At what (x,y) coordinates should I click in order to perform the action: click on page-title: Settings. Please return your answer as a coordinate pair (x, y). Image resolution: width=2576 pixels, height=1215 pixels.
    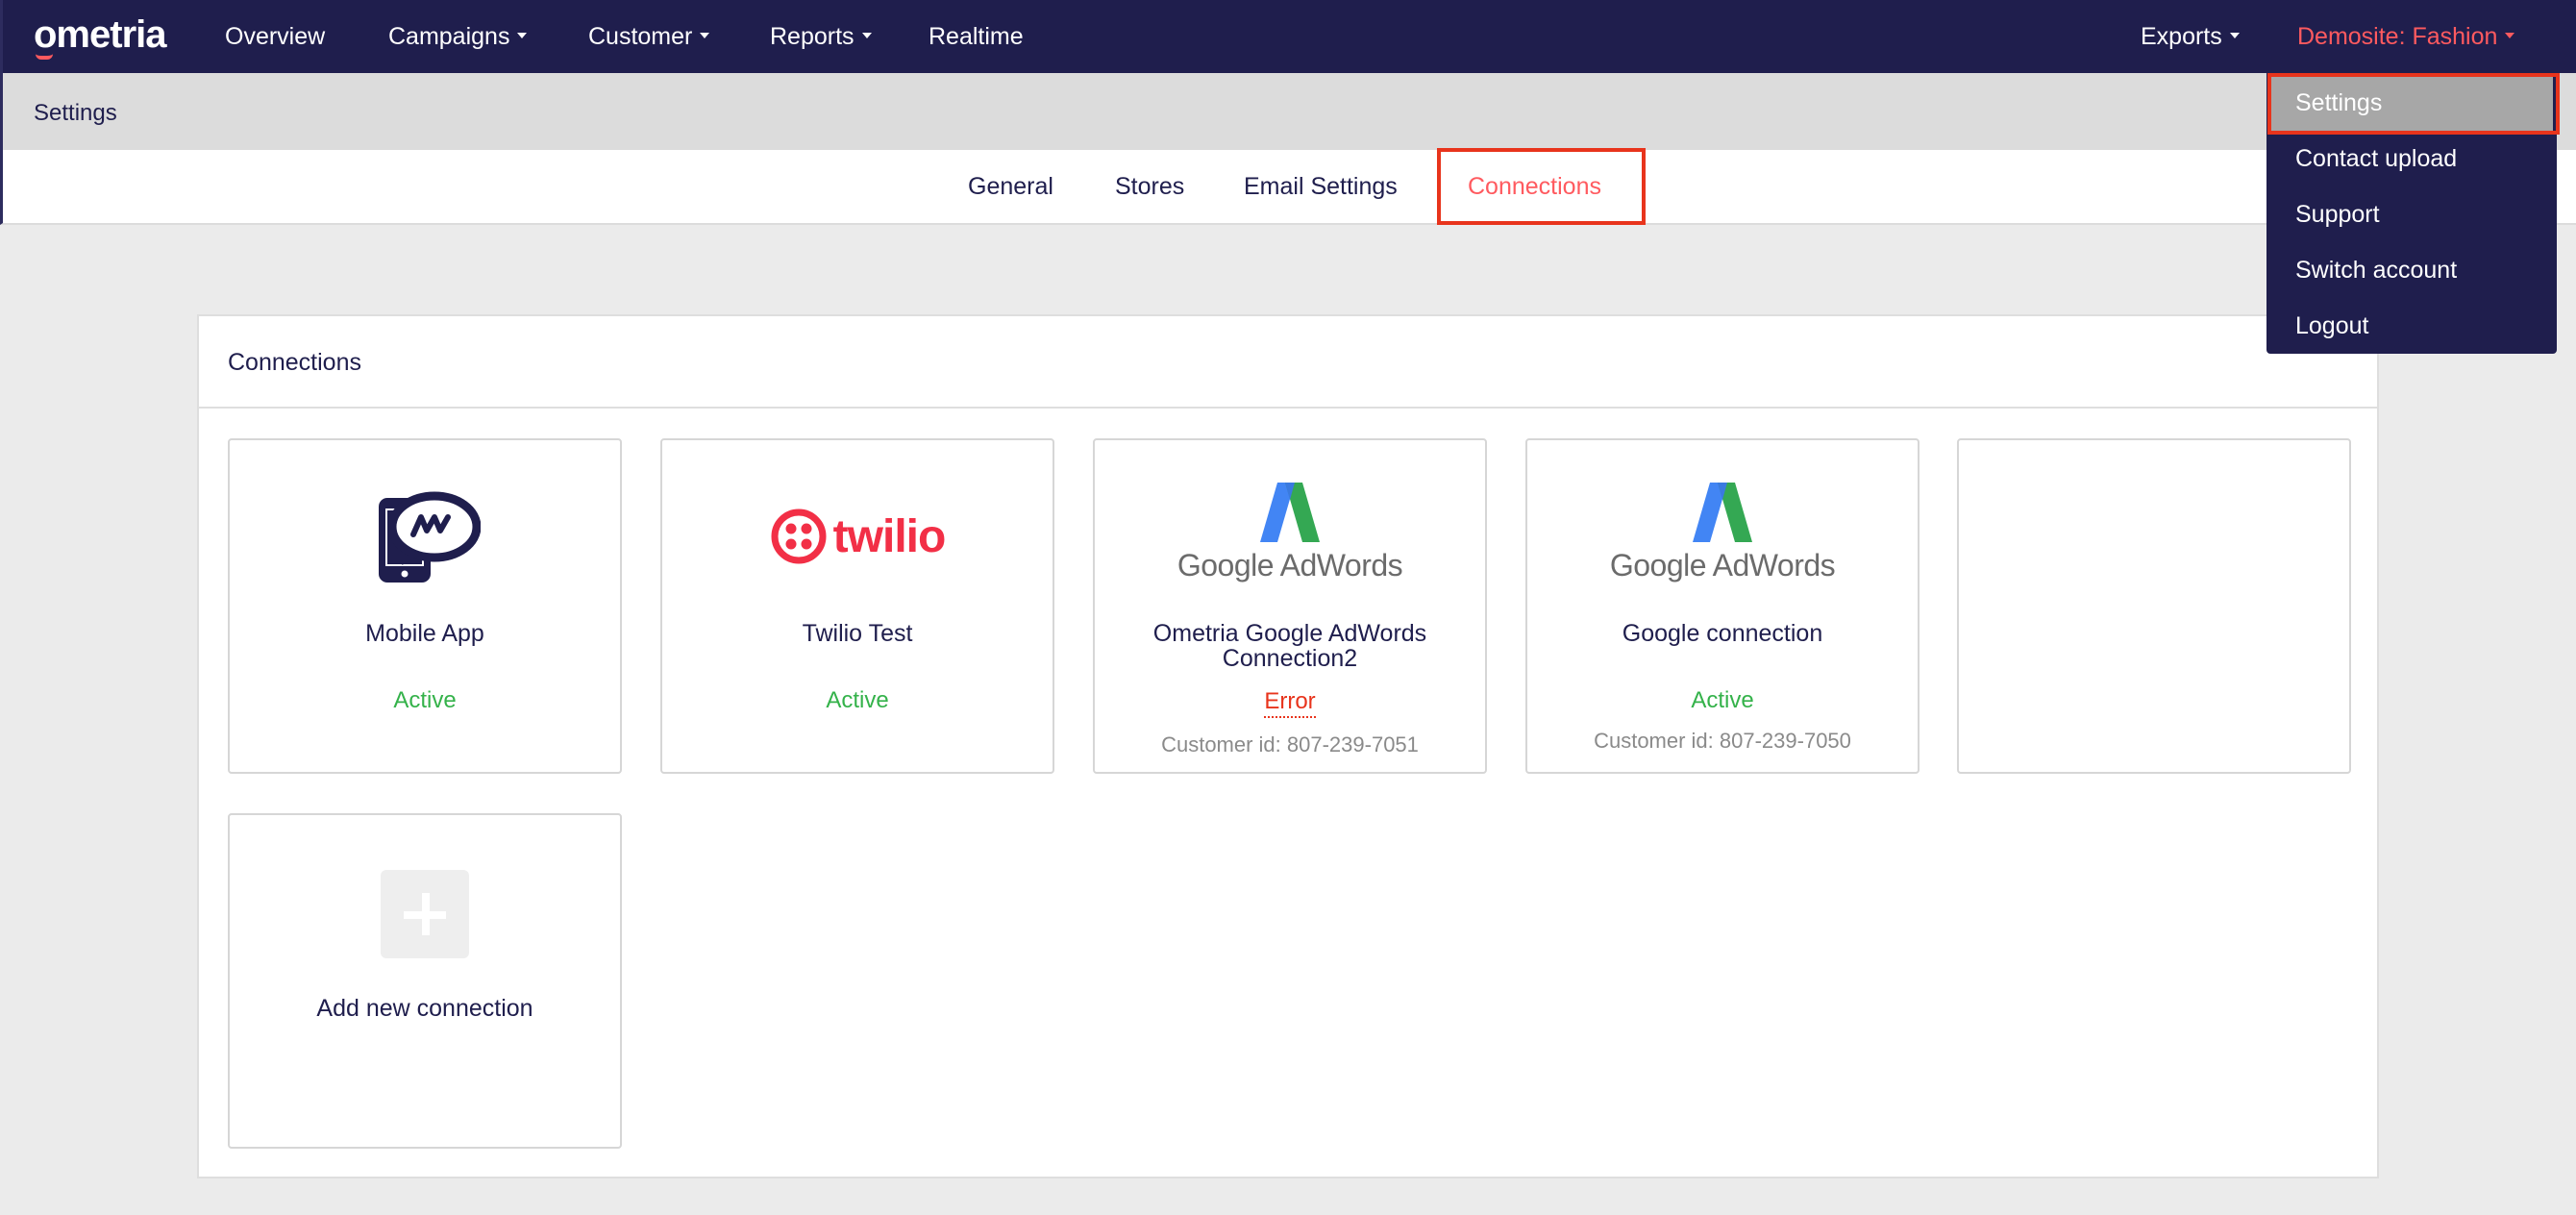
    Looking at the image, I should click on (75, 113).